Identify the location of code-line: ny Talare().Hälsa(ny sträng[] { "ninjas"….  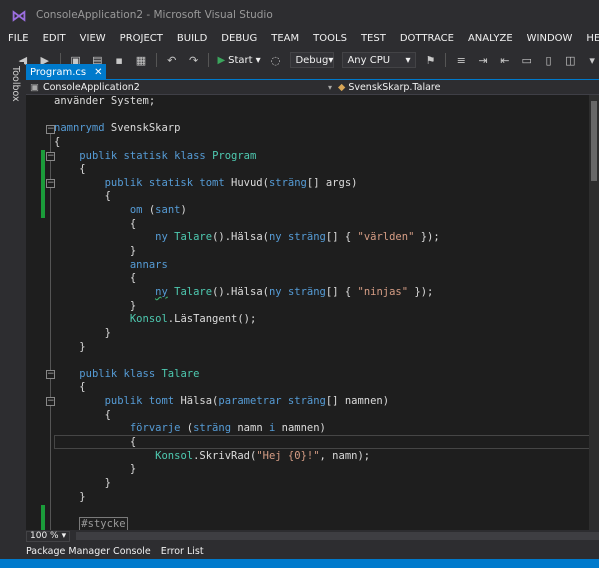
(326, 293).